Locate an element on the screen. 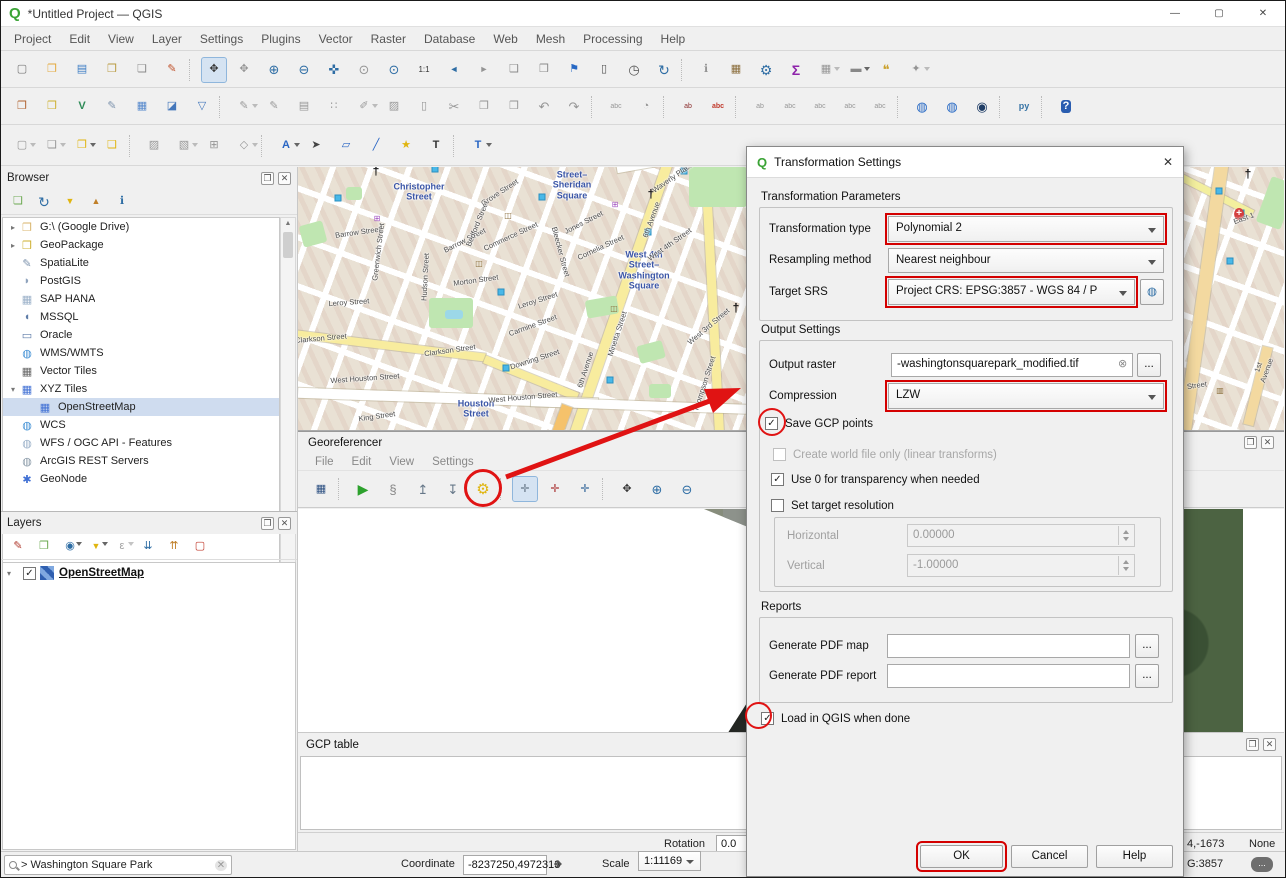 The image size is (1286, 878). browser-item-gdrive: ▸ ❐ G:\ (Google Drive) is located at coordinates (141, 227).